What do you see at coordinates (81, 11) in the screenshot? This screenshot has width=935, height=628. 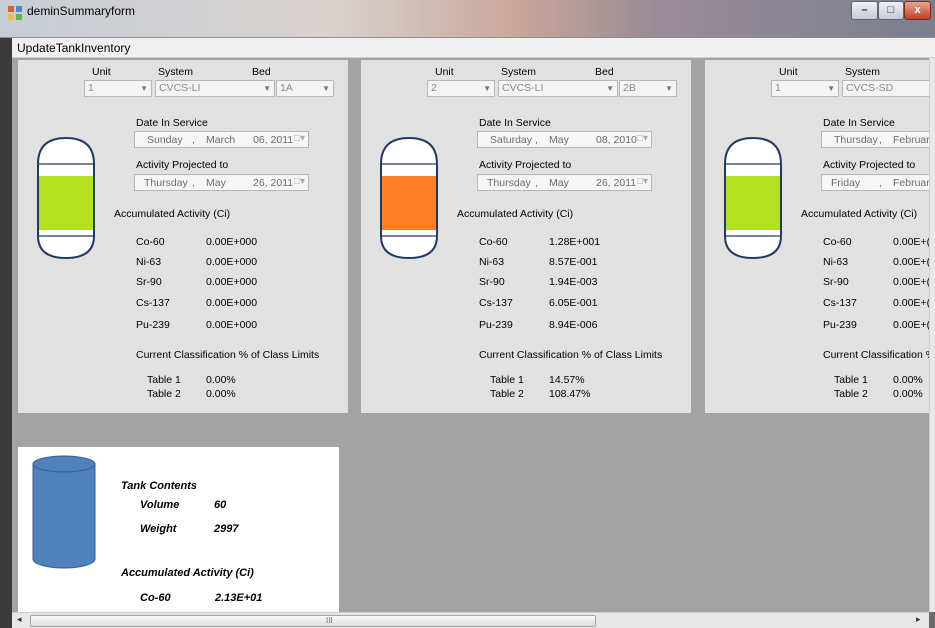 I see `window-title: deminSummaryform` at bounding box center [81, 11].